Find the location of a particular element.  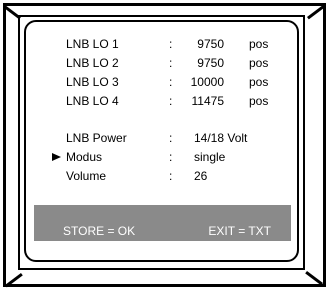

setting-value: single is located at coordinates (210, 157).